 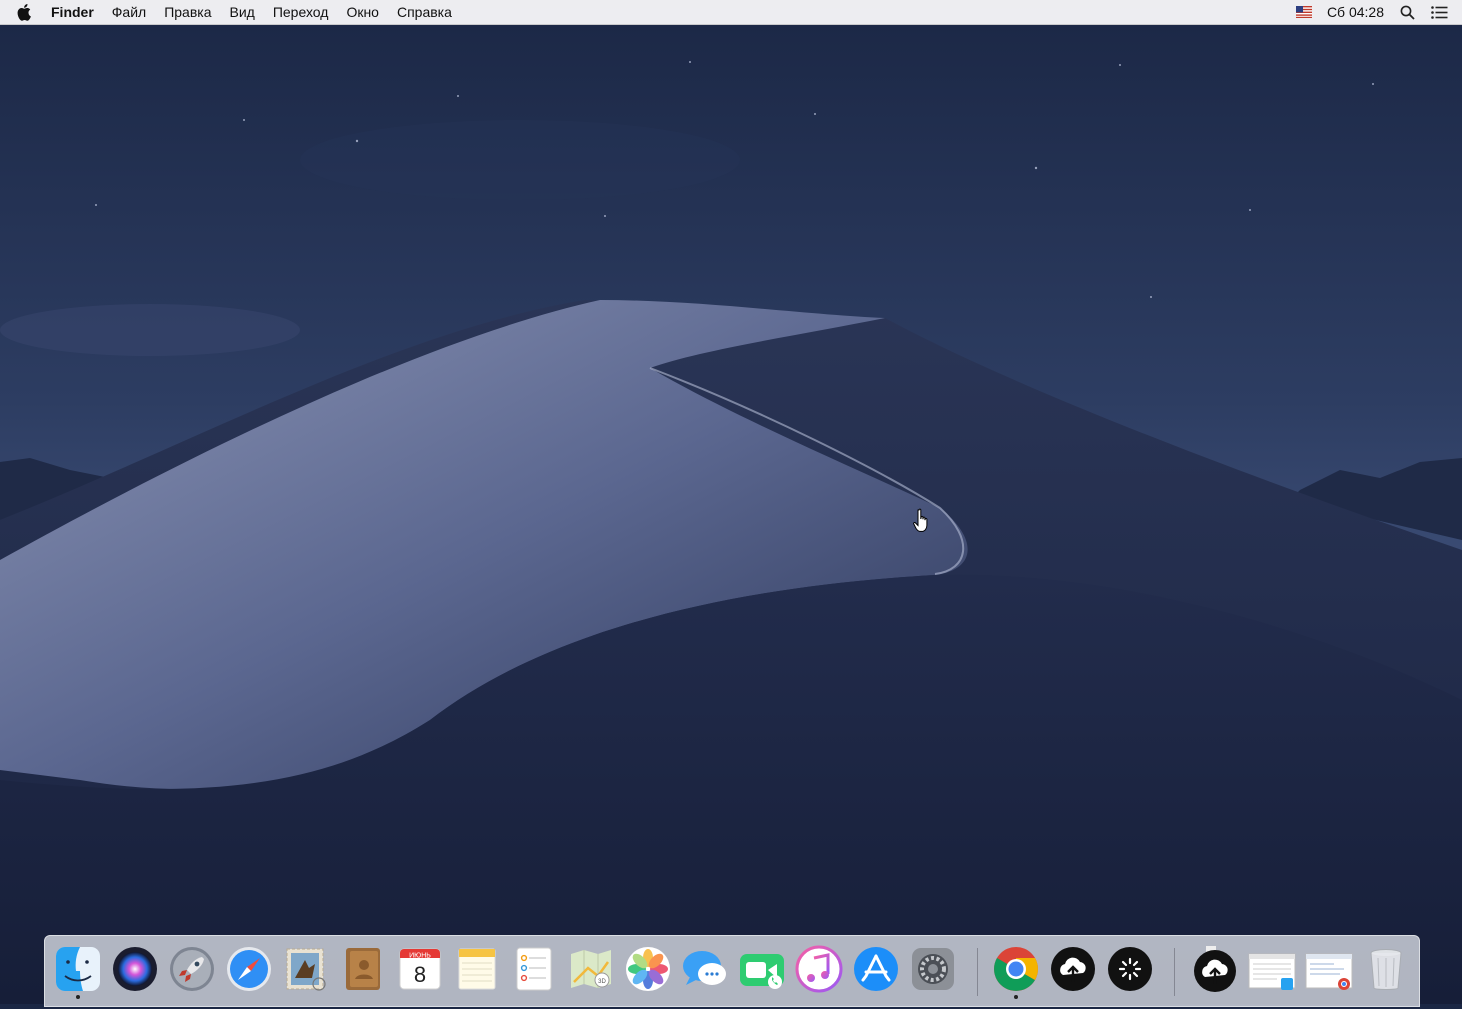 I want to click on mail-stamp-icon, so click(x=306, y=969).